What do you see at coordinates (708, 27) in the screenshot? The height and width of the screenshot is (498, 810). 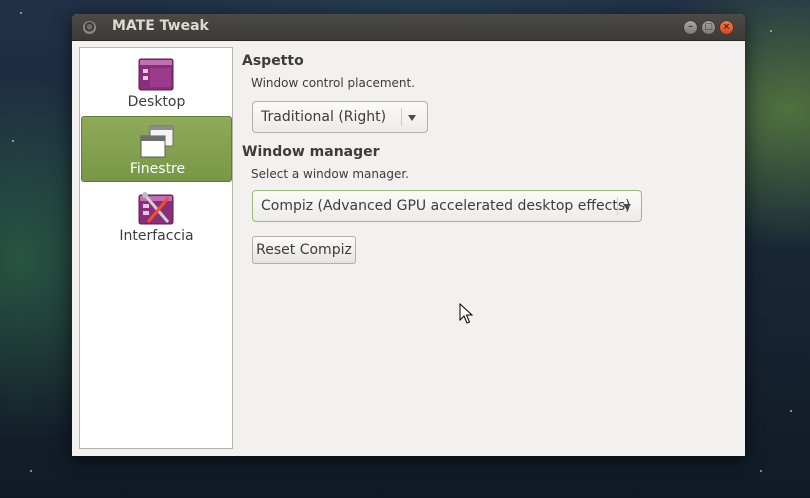 I see `maximize-button: ▢` at bounding box center [708, 27].